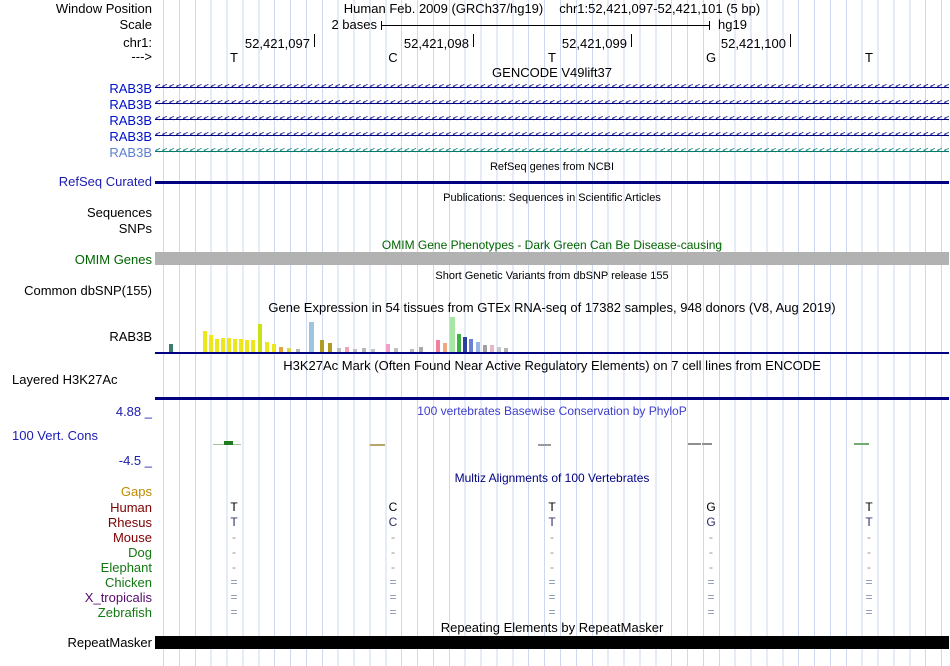 The height and width of the screenshot is (666, 950). I want to click on species-label-zebrafish: Zebrafish, so click(125, 612).